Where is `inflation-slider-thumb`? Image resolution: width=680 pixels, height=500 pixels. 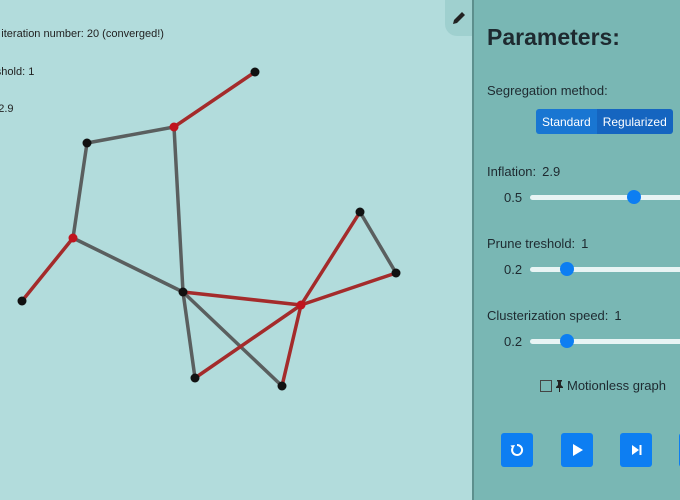
inflation-slider-thumb is located at coordinates (634, 197).